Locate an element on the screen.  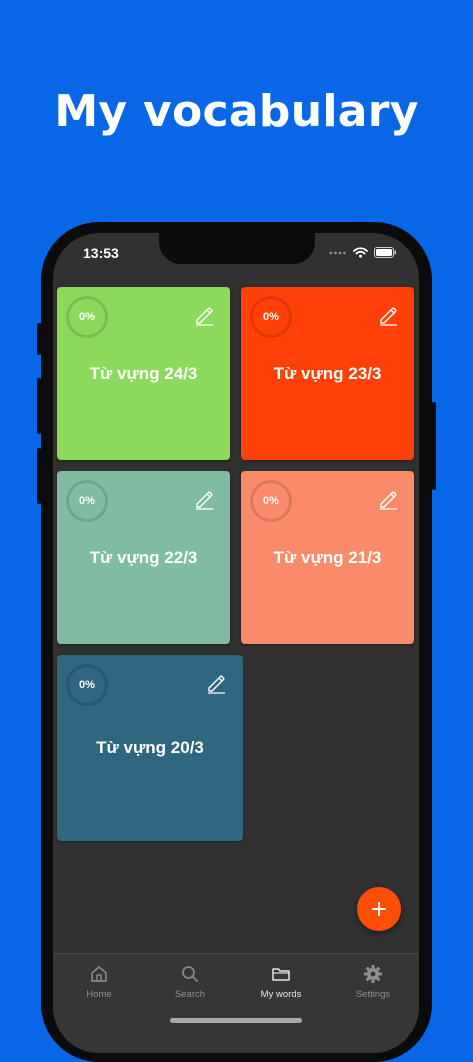
signal-icon is located at coordinates (337, 252).